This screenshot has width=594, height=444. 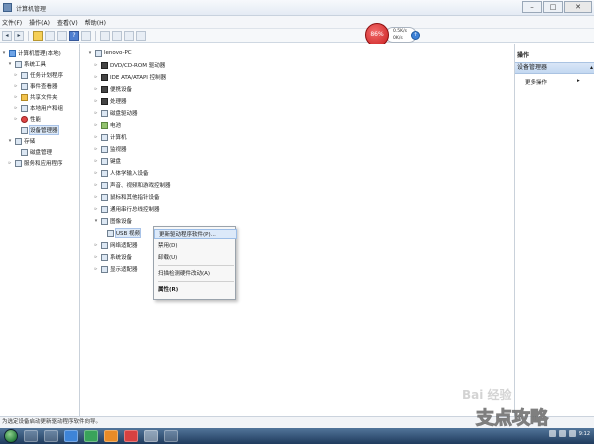 I want to click on menu-file: 文件(F), so click(x=12, y=22).